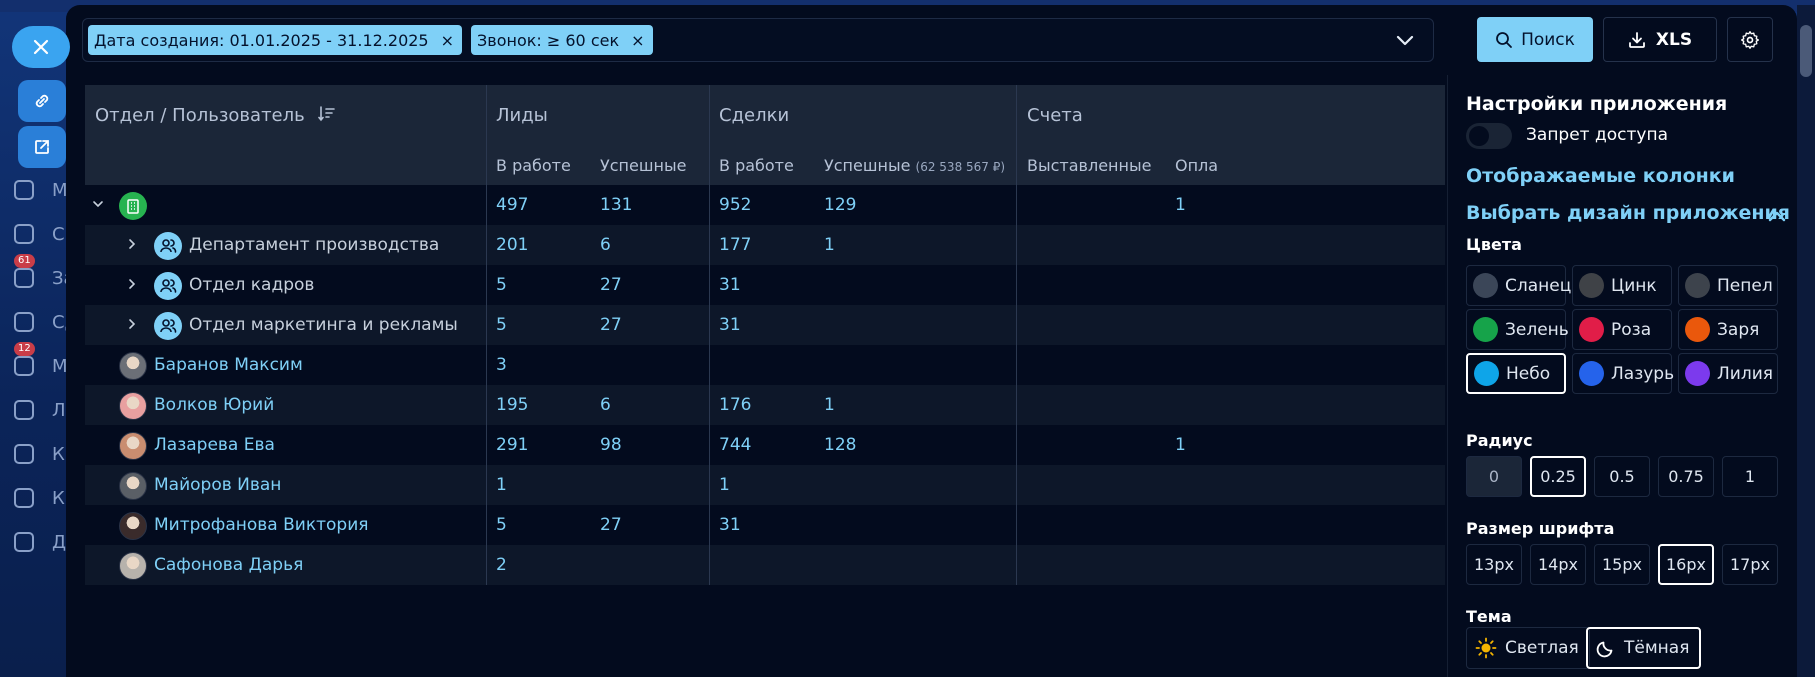  Describe the element at coordinates (228, 565) in the screenshot. I see `user-name: Сафонова Дарья` at that location.